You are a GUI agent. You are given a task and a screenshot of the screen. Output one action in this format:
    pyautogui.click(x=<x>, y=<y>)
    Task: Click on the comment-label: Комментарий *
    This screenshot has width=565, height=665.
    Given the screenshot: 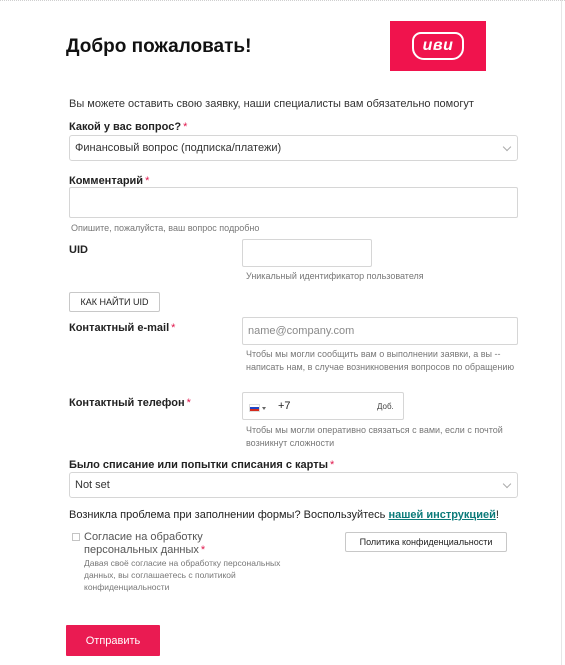 What is the action you would take?
    pyautogui.click(x=109, y=181)
    